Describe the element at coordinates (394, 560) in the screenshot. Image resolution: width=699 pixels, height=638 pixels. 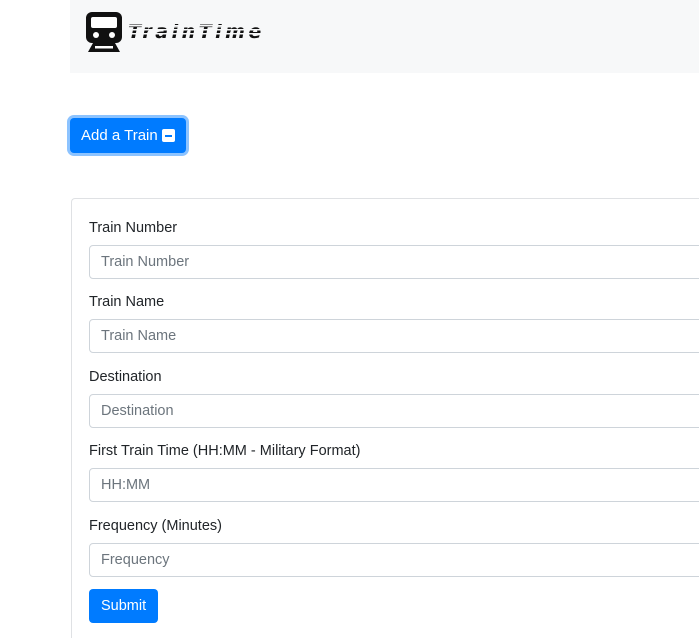
I see `frequency-input` at that location.